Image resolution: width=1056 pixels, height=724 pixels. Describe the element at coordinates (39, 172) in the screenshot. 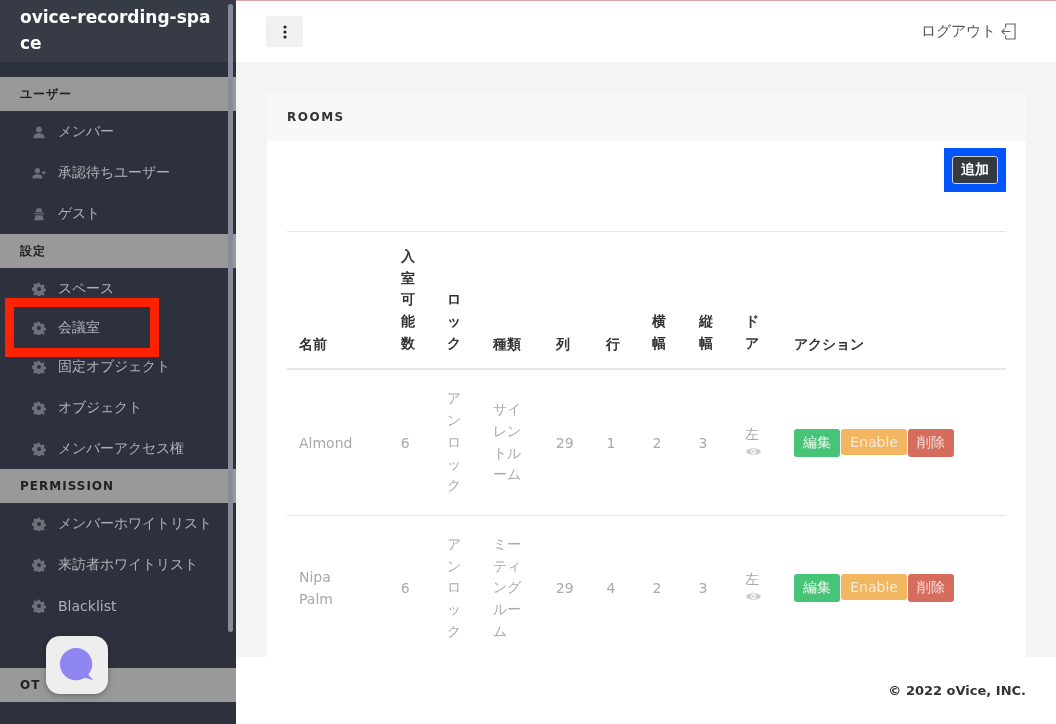

I see `person-add-icon` at that location.